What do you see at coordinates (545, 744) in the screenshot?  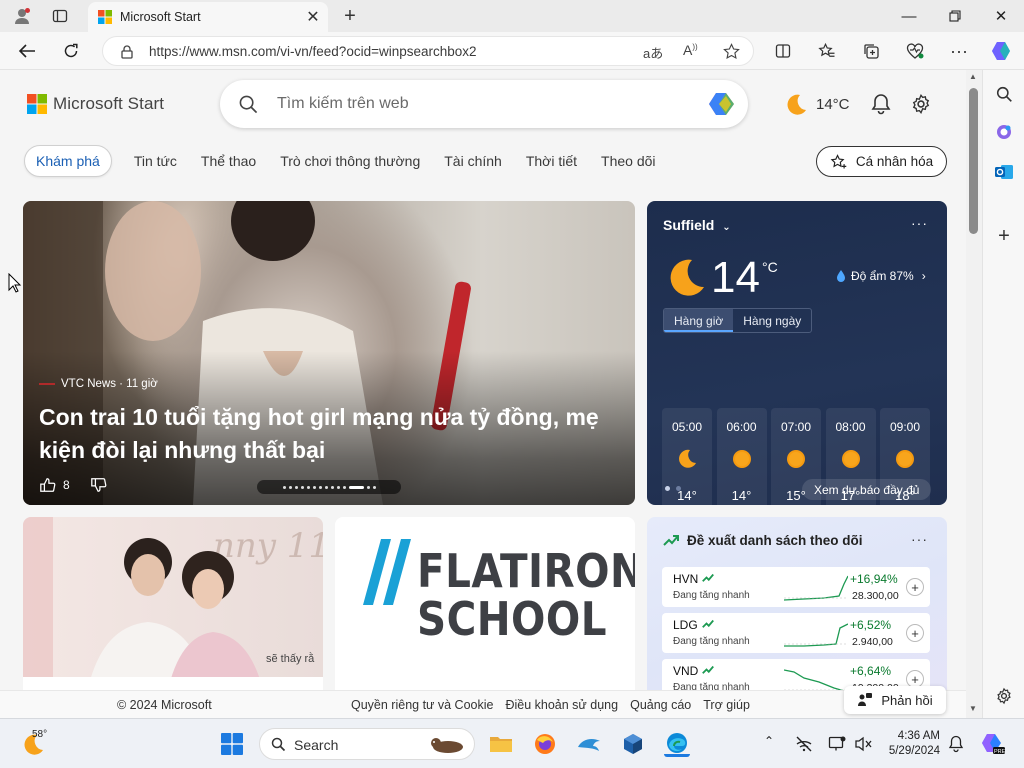 I see `firefox-icon` at bounding box center [545, 744].